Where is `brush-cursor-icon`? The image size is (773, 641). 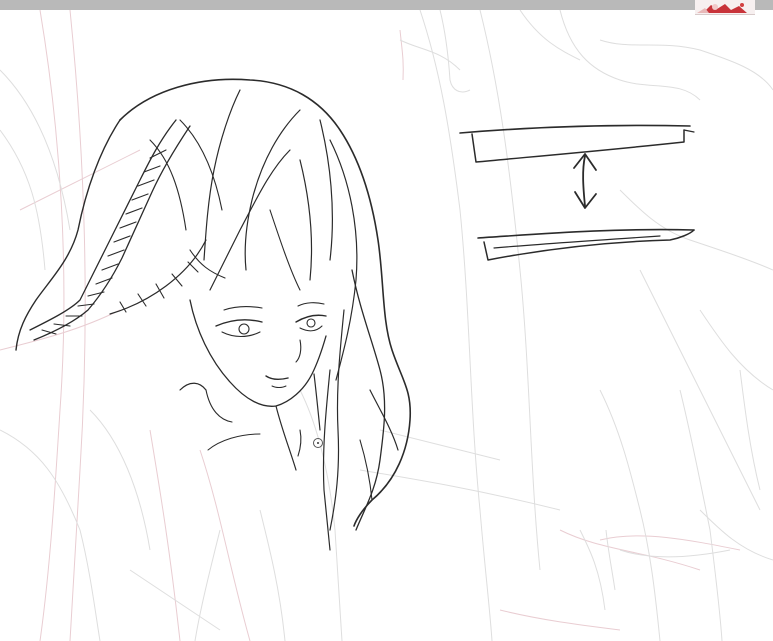 brush-cursor-icon is located at coordinates (318, 443).